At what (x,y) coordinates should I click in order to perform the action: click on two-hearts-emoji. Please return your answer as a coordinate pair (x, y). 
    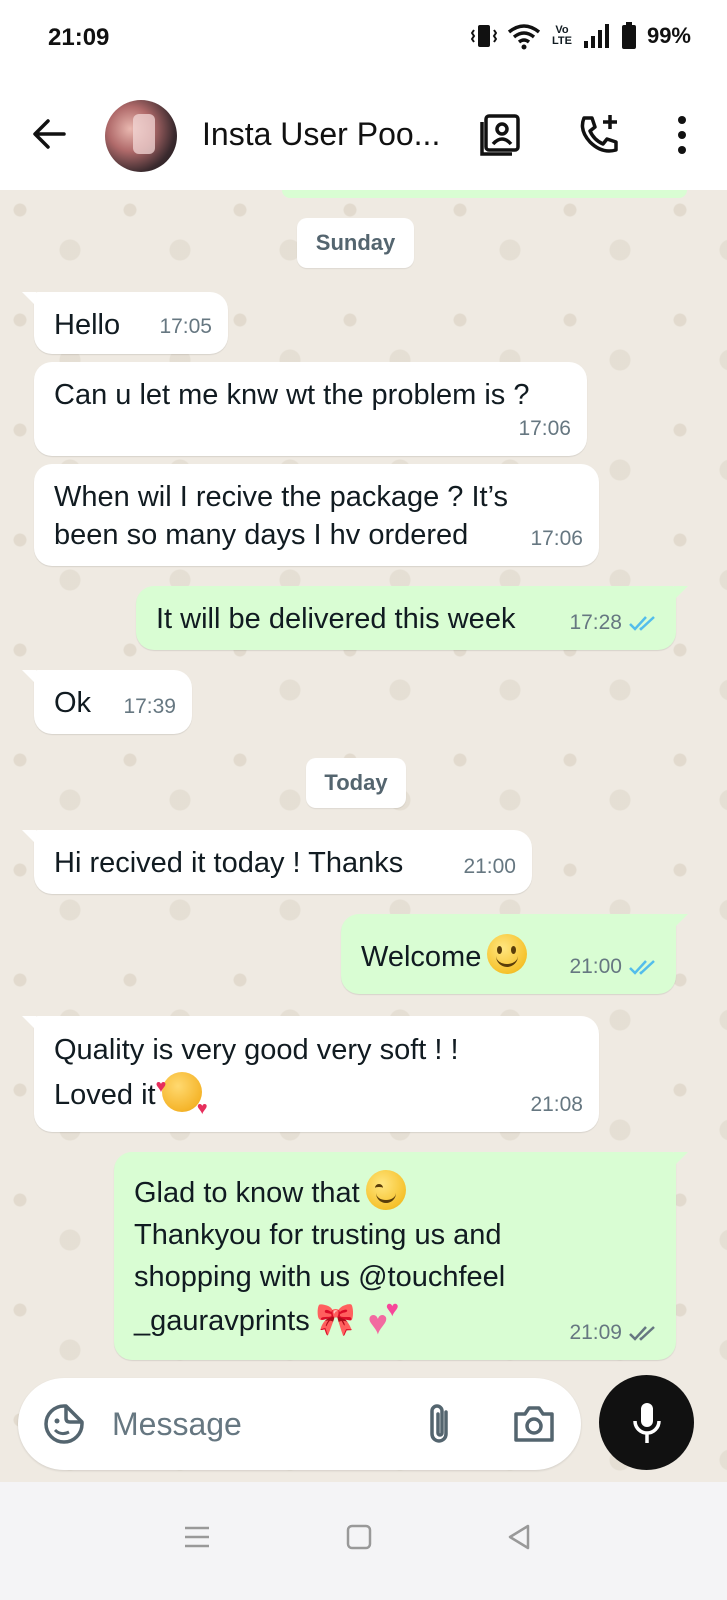
    Looking at the image, I should click on (389, 1316).